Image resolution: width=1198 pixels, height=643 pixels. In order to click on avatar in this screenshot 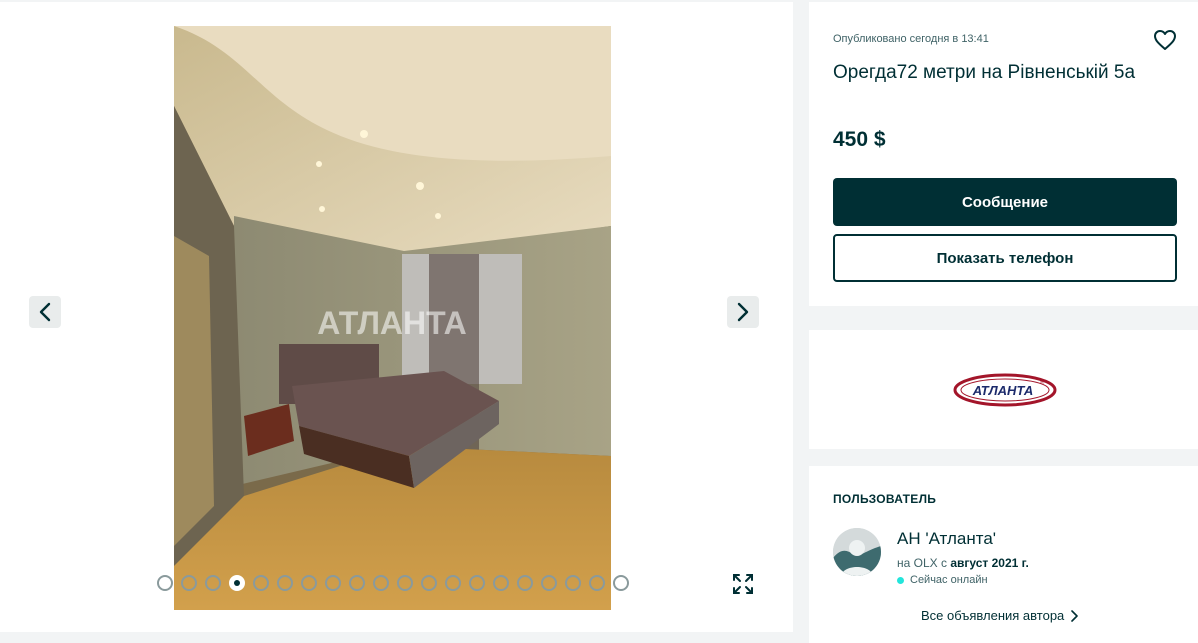, I will do `click(857, 552)`.